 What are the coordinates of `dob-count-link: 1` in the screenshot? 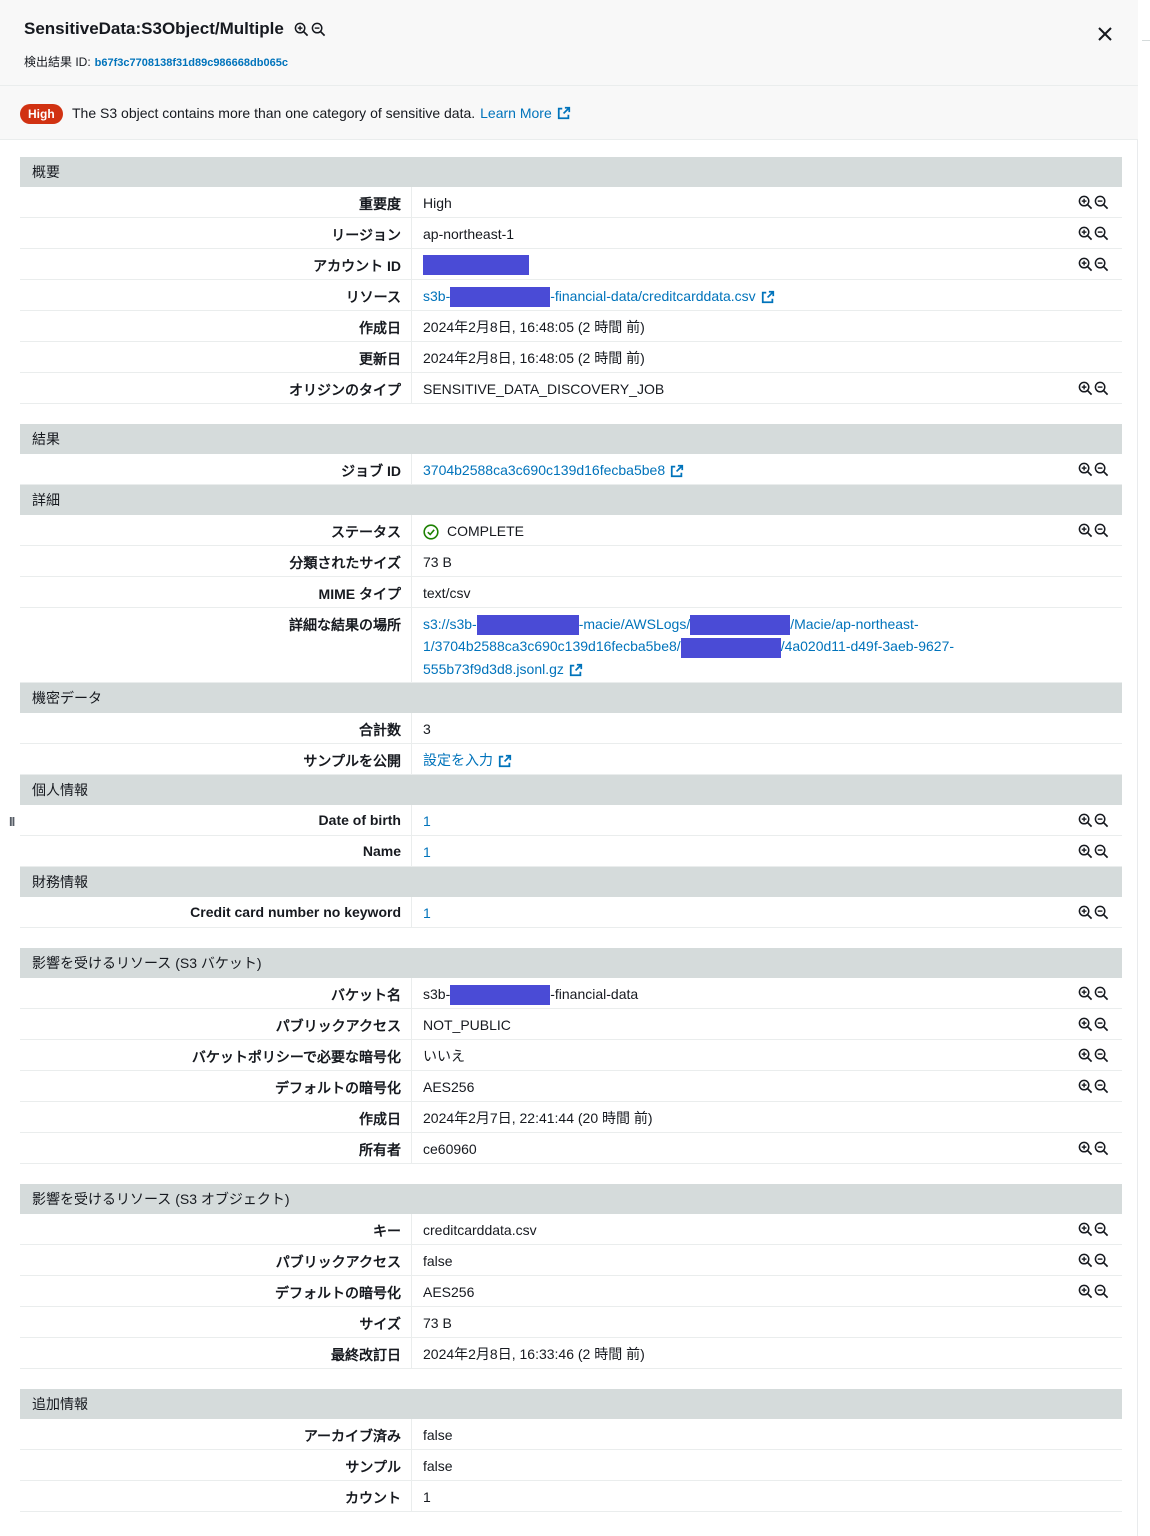 It's located at (741, 820).